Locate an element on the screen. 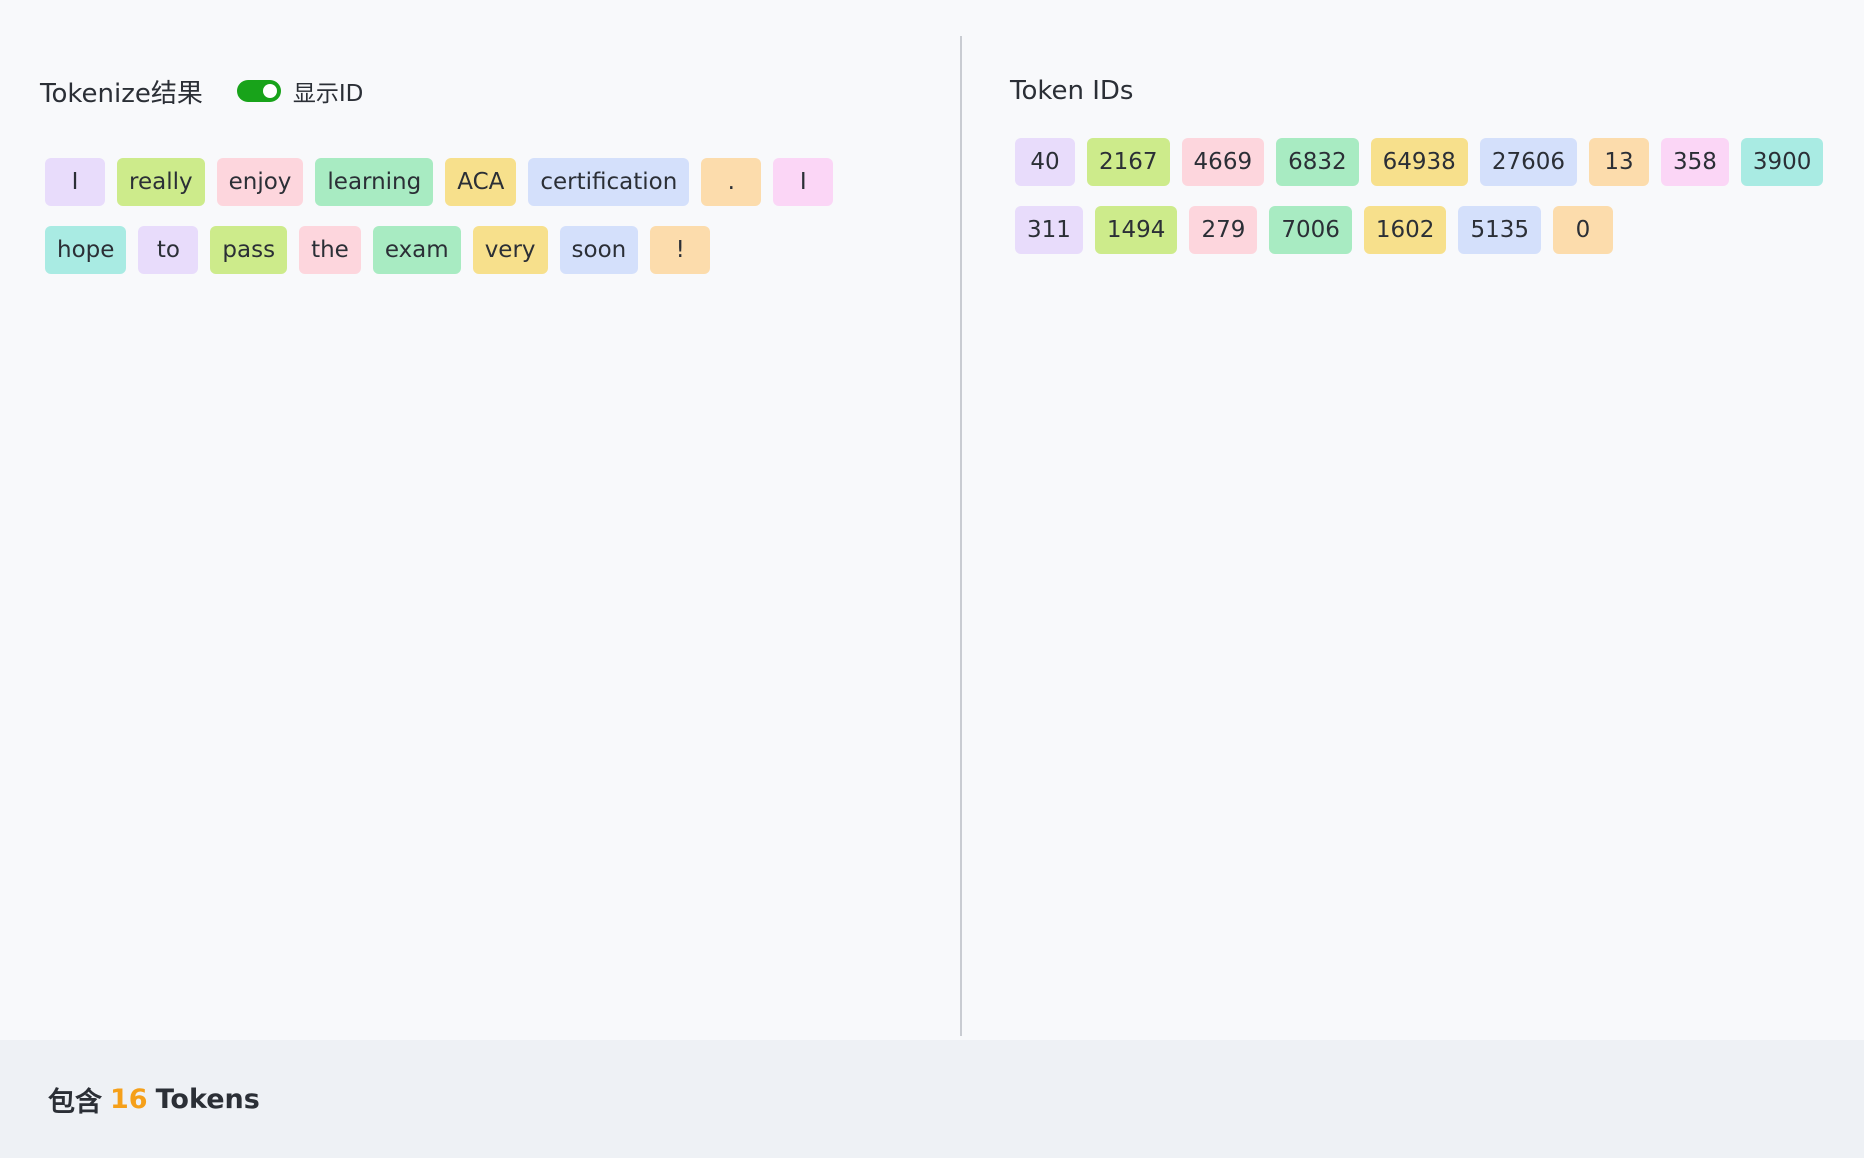 The image size is (1864, 1158). token-chip: ! is located at coordinates (680, 250).